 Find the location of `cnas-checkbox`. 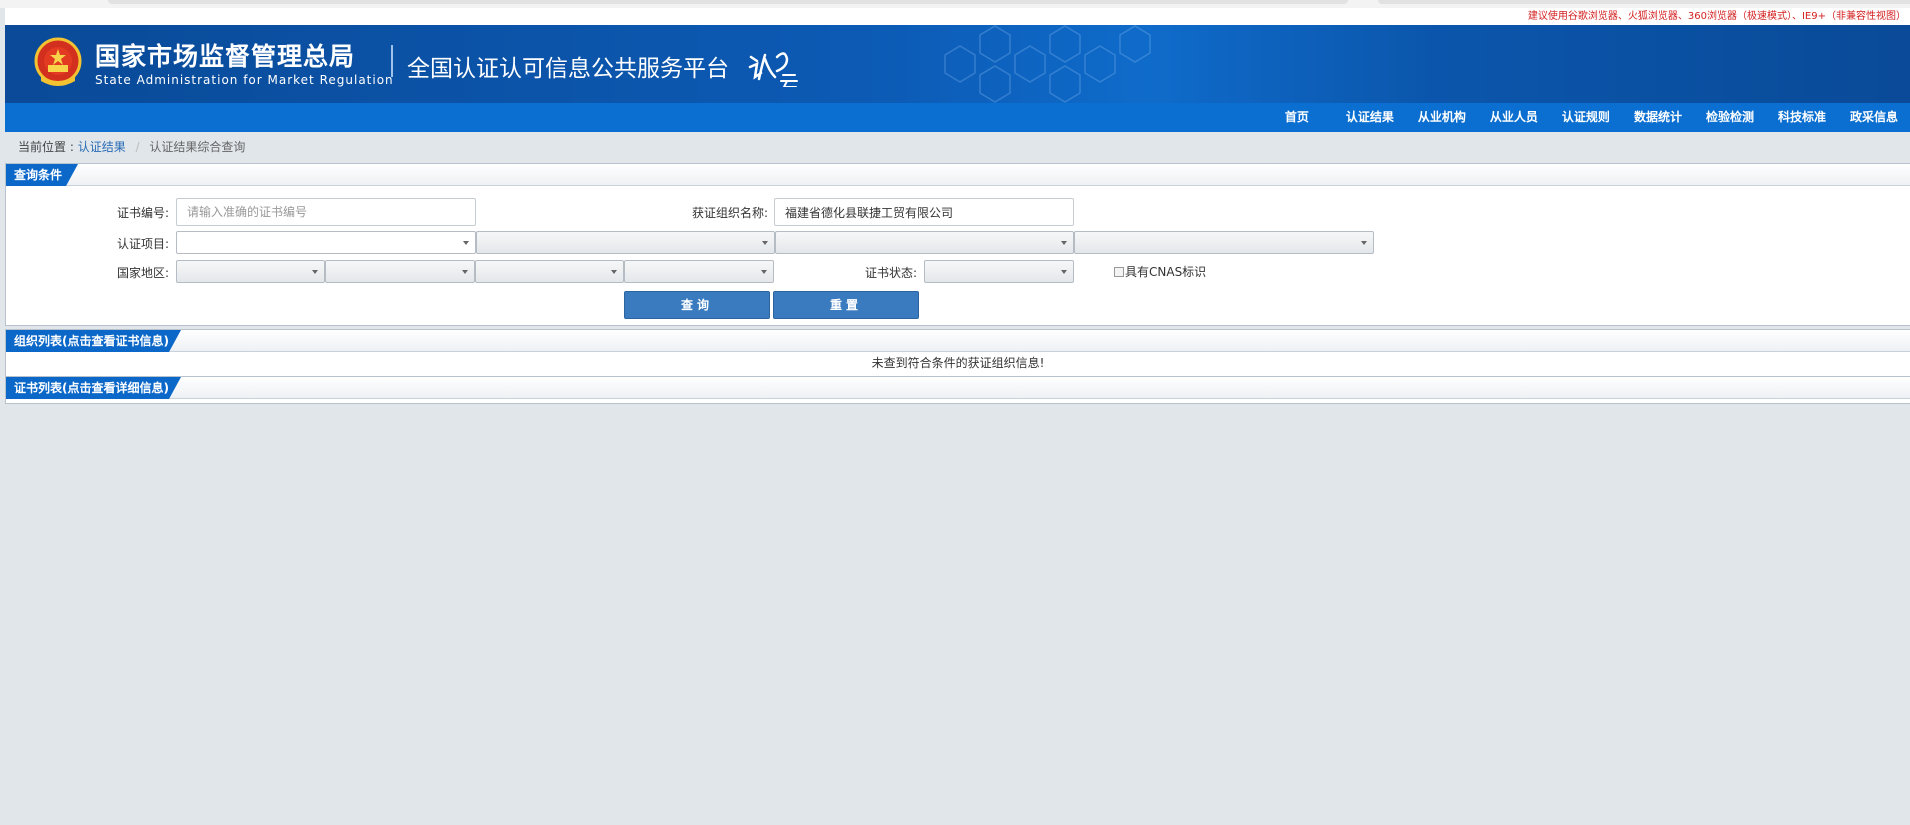

cnas-checkbox is located at coordinates (1119, 271).